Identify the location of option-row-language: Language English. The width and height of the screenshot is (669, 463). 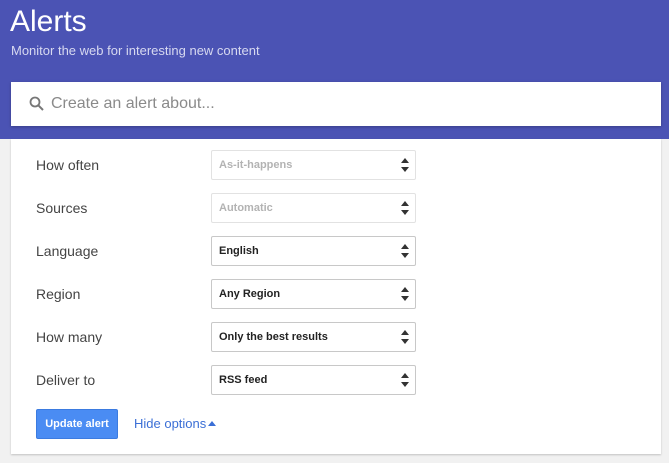
(336, 251).